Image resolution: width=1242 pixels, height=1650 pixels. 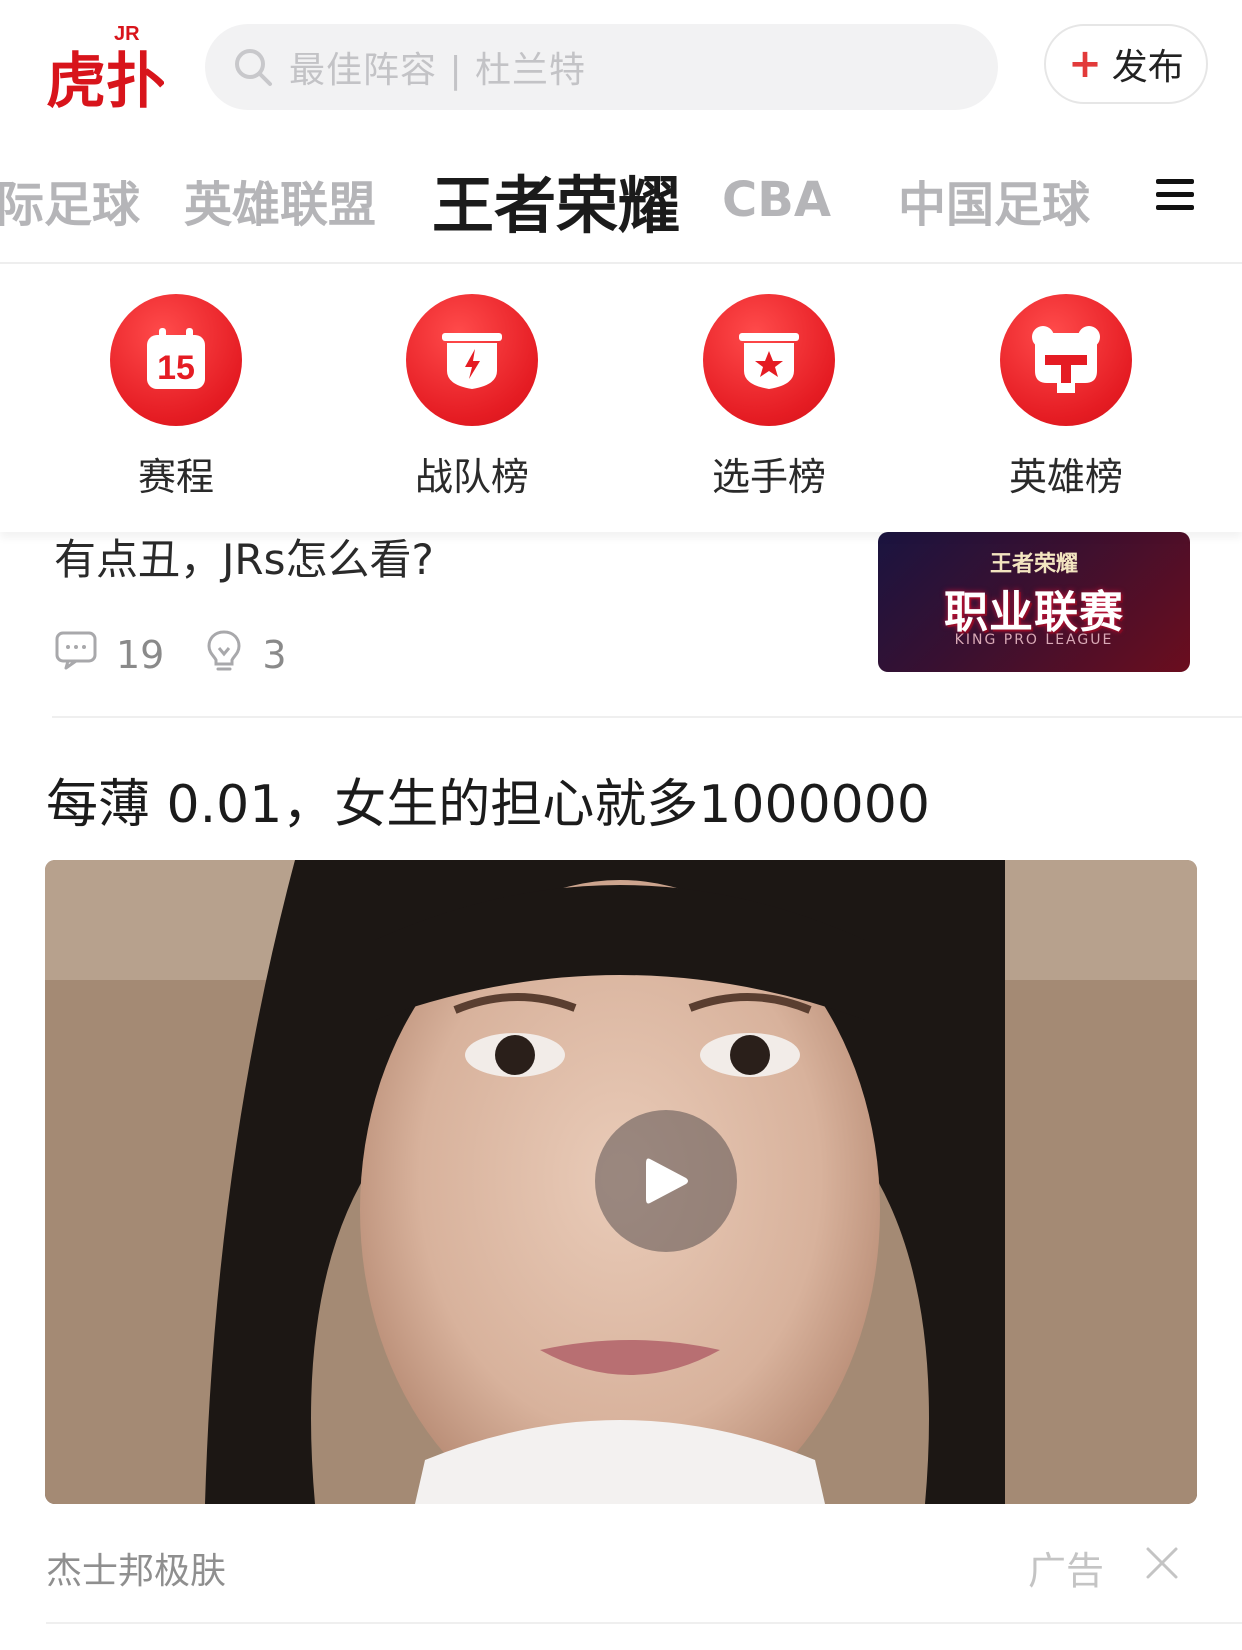 I want to click on tab-honor-of-kings: 王者荣耀, so click(x=556, y=200).